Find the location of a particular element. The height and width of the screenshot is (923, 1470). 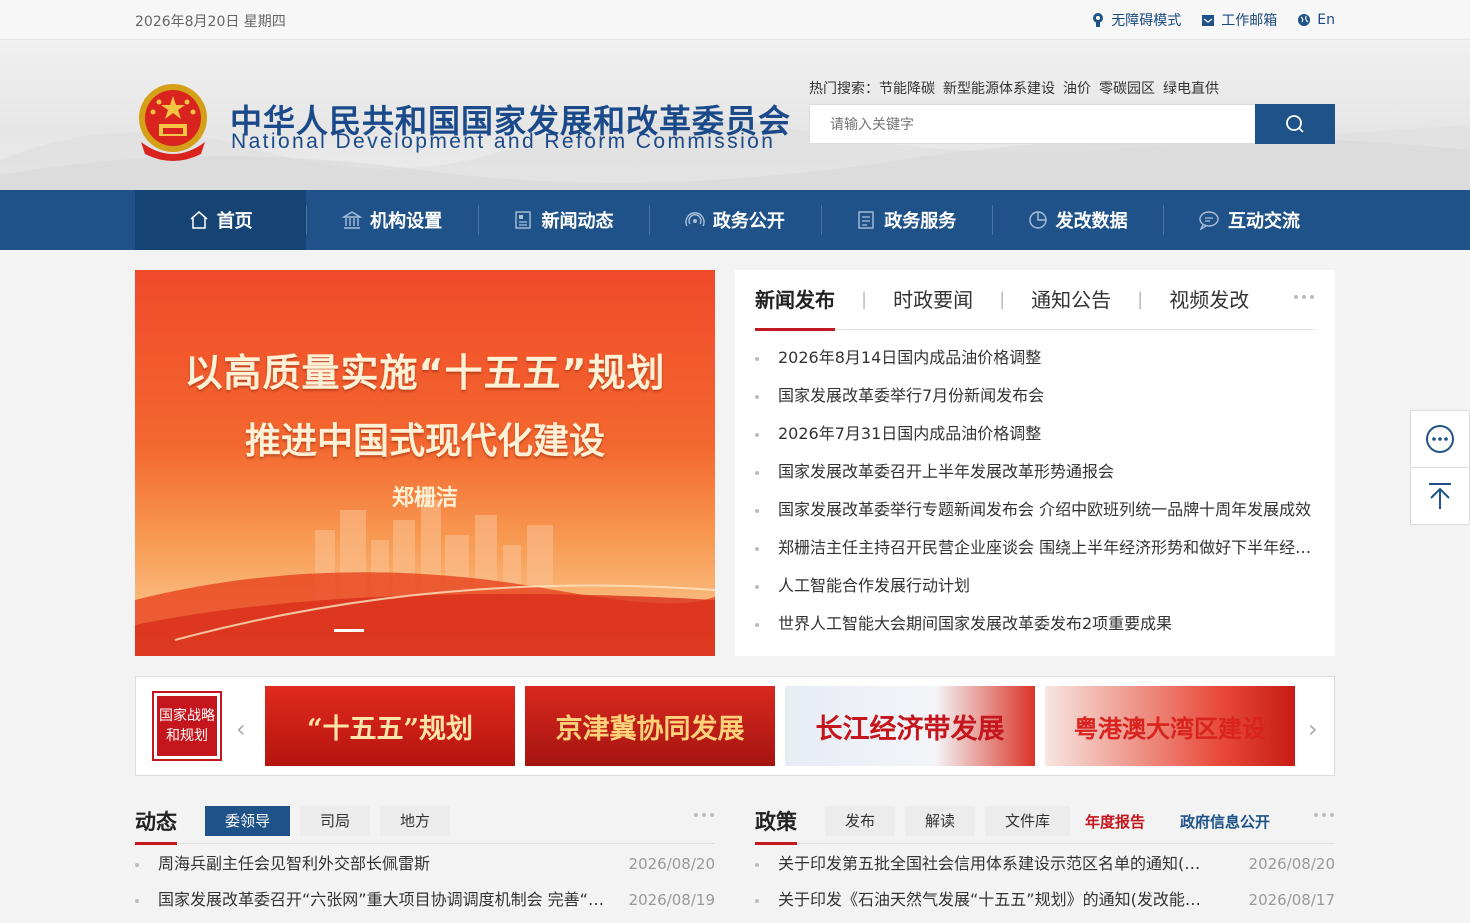

news-item: 2026年7月31日国内成品油价格调整 is located at coordinates (1035, 434).